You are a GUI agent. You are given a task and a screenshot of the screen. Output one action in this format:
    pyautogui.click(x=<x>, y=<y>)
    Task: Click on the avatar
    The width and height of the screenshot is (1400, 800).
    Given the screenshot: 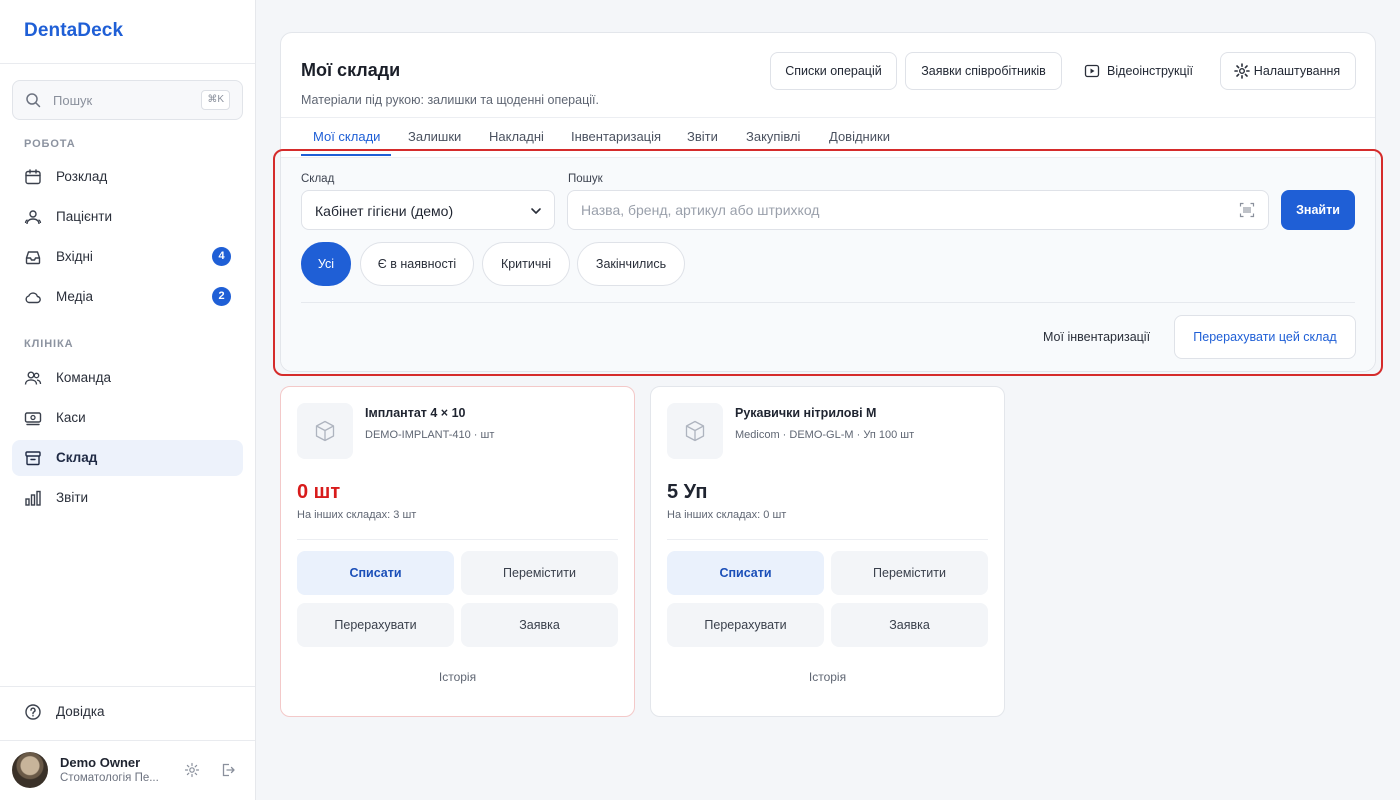 What is the action you would take?
    pyautogui.click(x=30, y=770)
    